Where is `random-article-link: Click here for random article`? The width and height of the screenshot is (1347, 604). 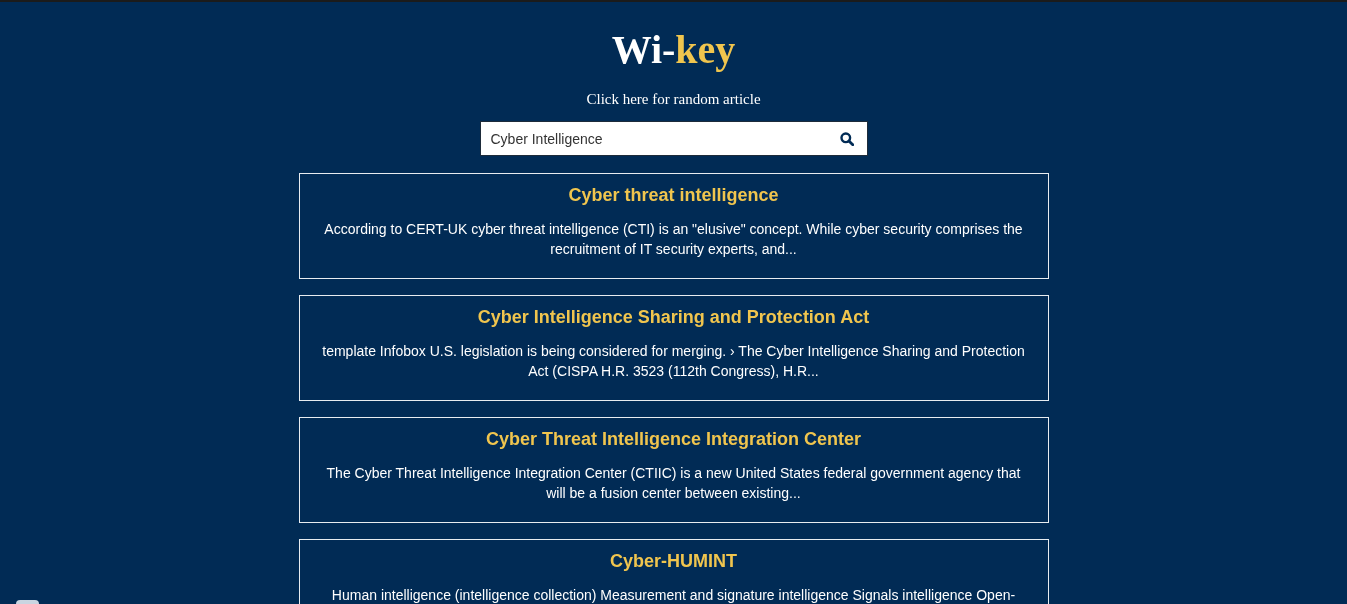 random-article-link: Click here for random article is located at coordinates (673, 99).